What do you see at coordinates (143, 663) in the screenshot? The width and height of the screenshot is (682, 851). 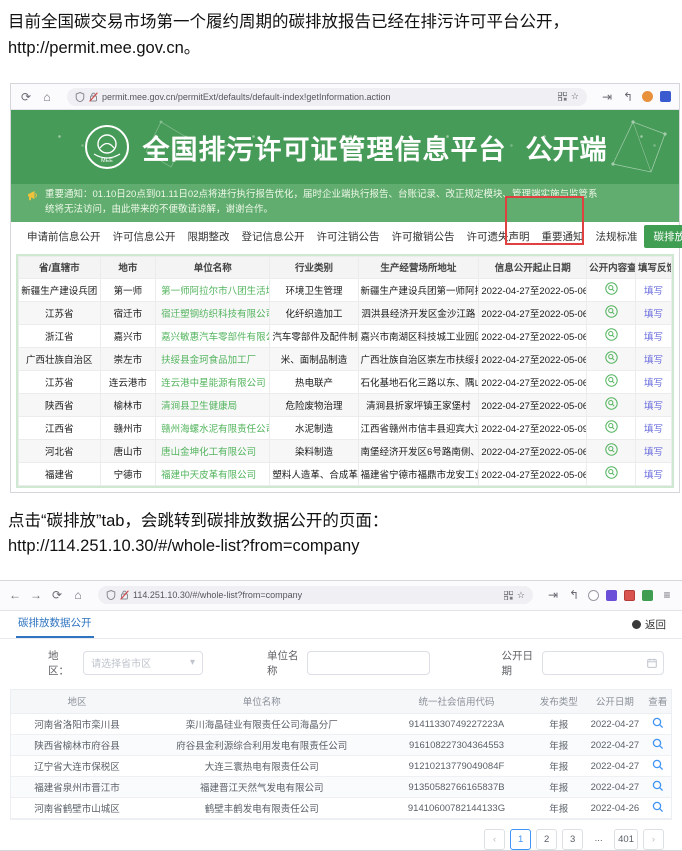 I see `region-select: 请选择省市区 ▾` at bounding box center [143, 663].